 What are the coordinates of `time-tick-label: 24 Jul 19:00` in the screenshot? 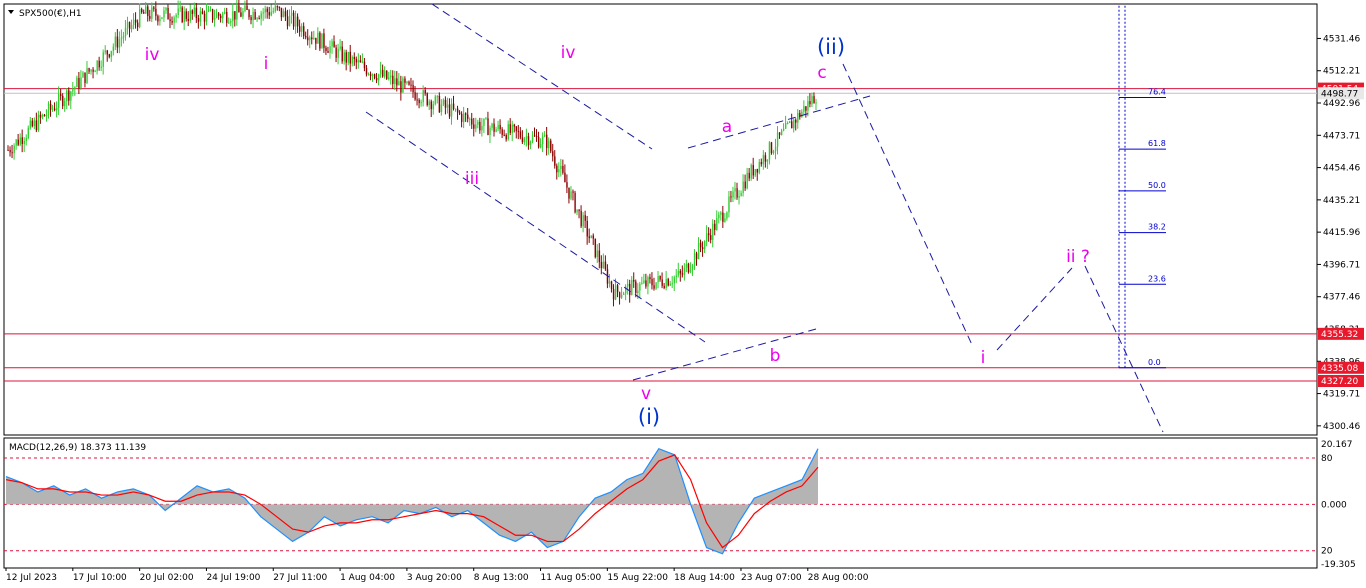 It's located at (233, 578).